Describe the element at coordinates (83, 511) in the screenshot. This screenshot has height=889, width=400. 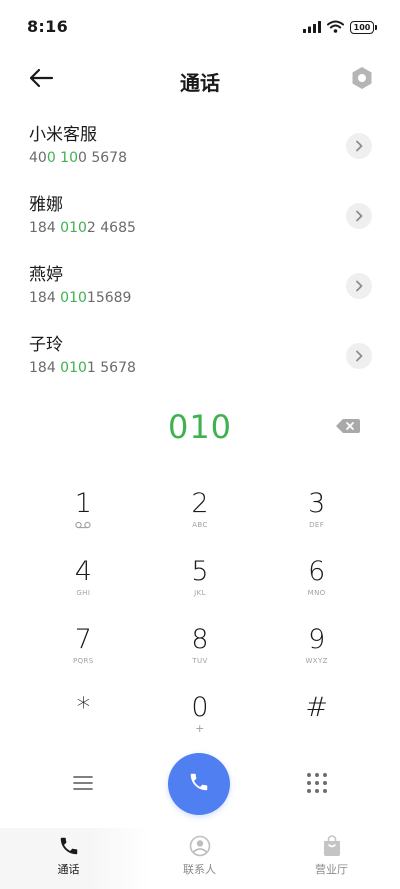
I see `key-1: 1` at that location.